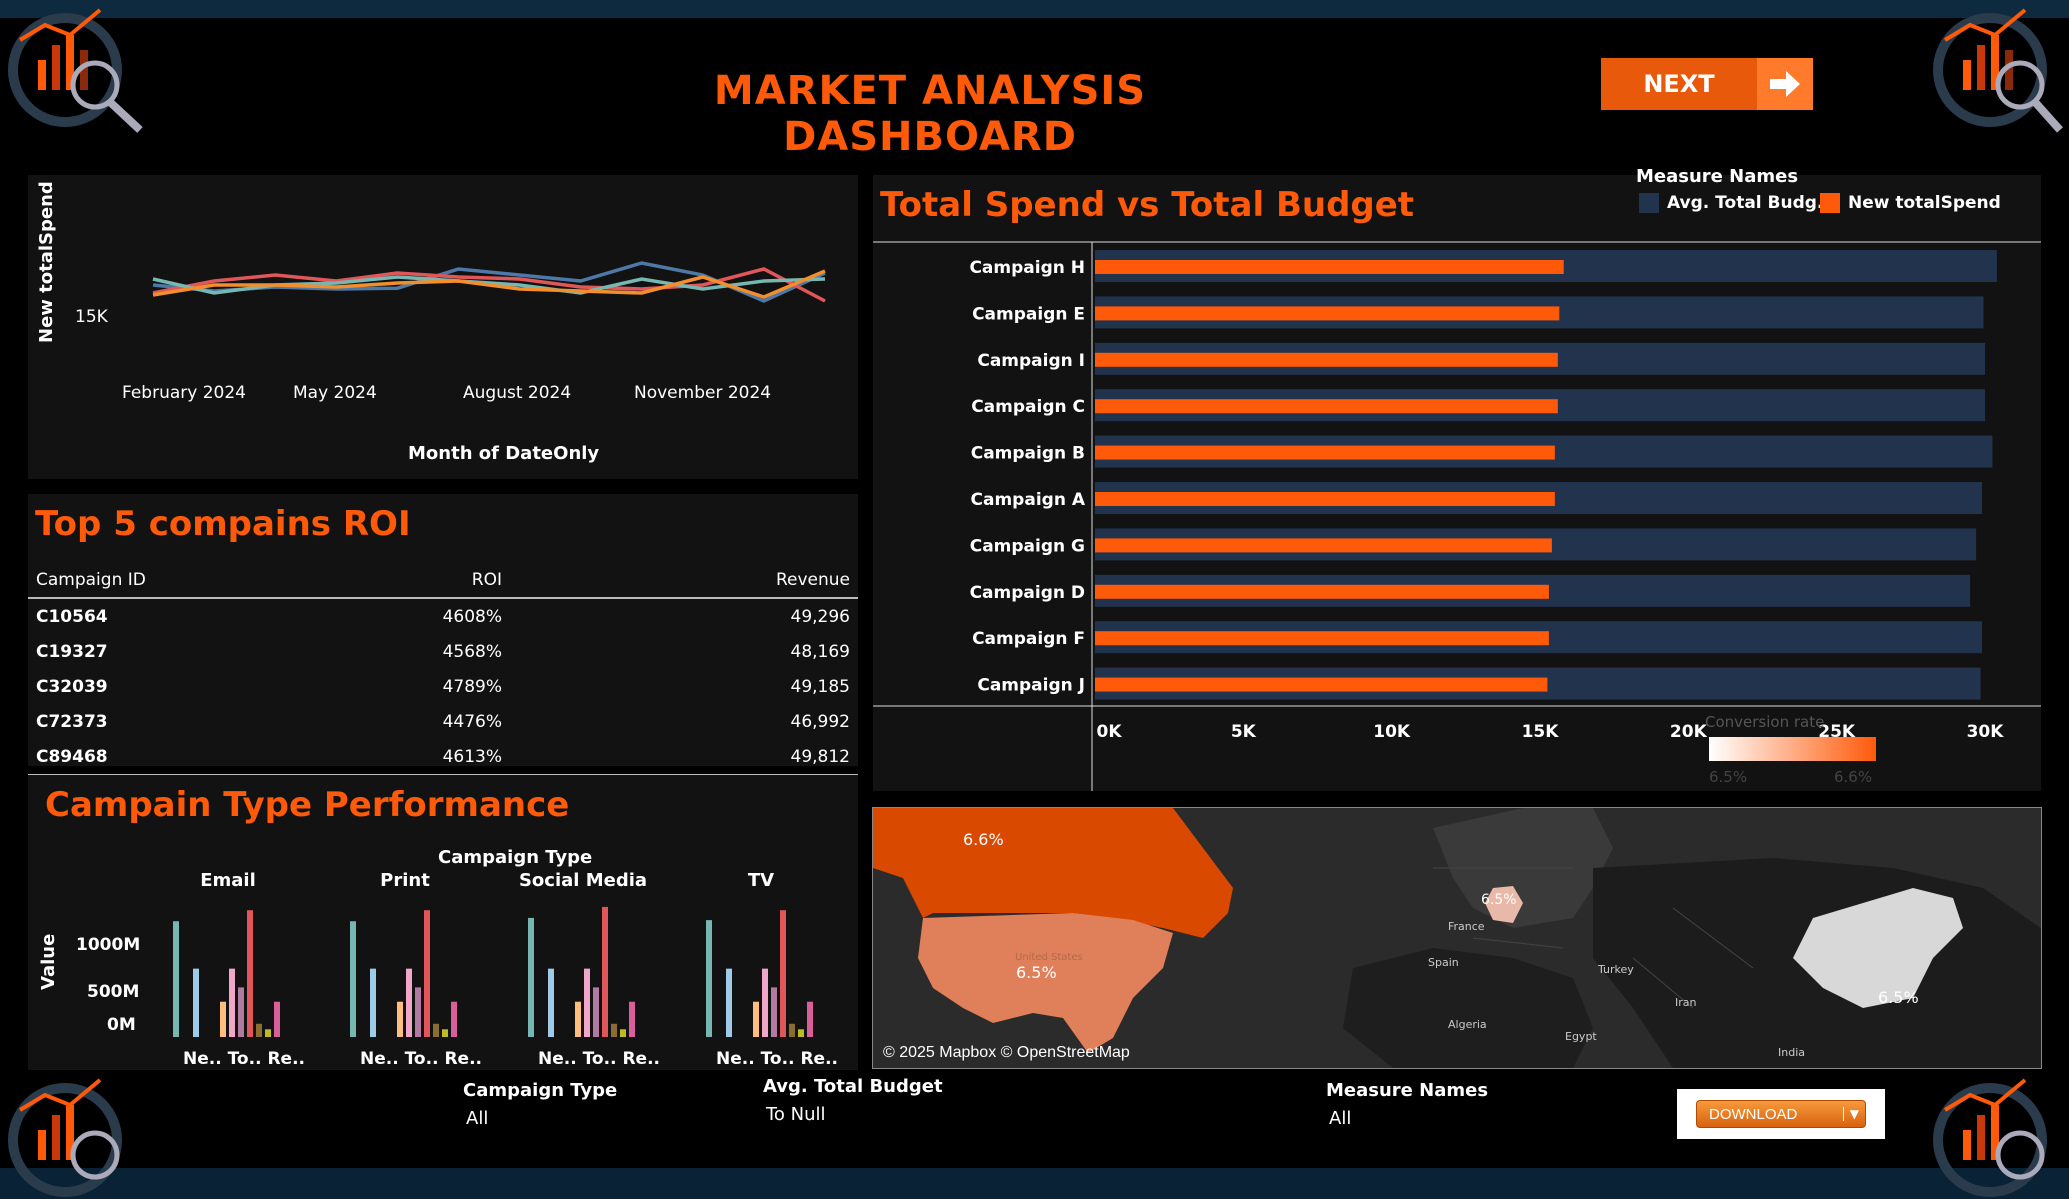 The width and height of the screenshot is (2069, 1199). I want to click on revenue-value: 49,185, so click(820, 686).